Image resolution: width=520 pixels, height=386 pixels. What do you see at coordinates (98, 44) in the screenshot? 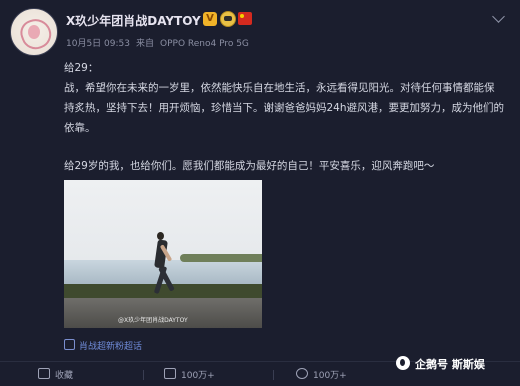
I see `post-timestamp: 10月5日 09:53` at bounding box center [98, 44].